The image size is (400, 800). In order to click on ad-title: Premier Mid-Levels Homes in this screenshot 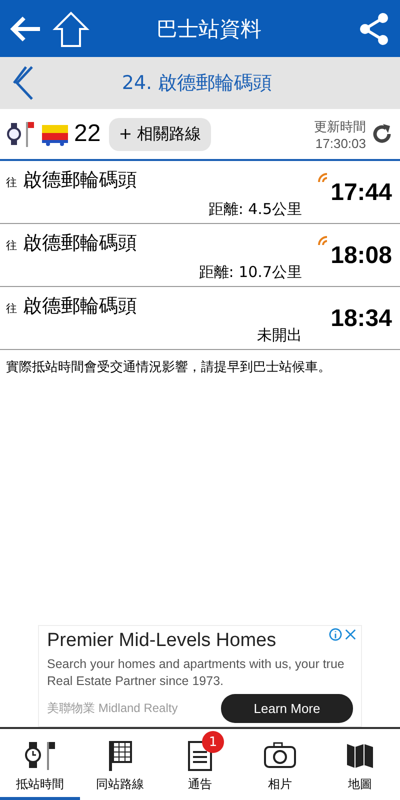, I will do `click(162, 641)`.